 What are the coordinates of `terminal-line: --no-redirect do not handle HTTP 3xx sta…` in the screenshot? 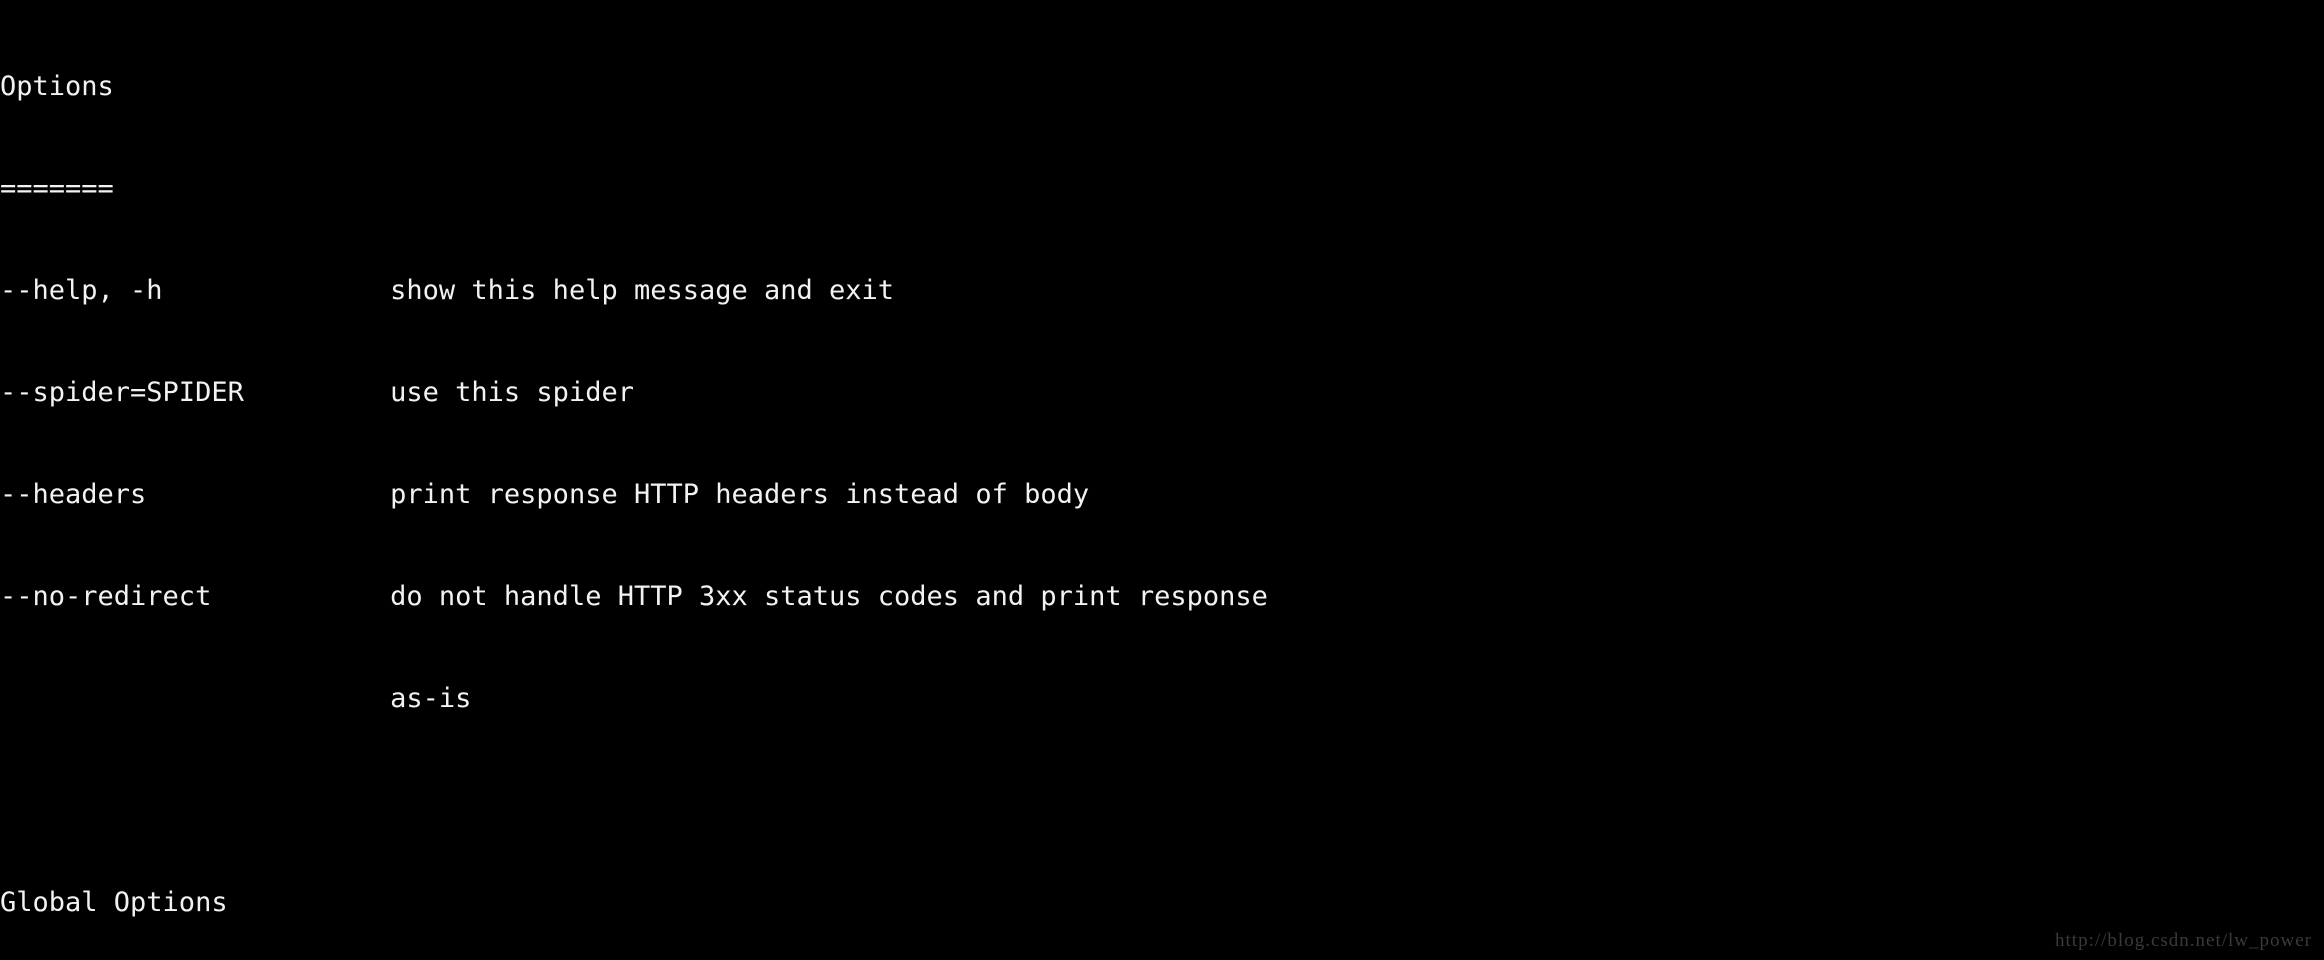 It's located at (634, 596).